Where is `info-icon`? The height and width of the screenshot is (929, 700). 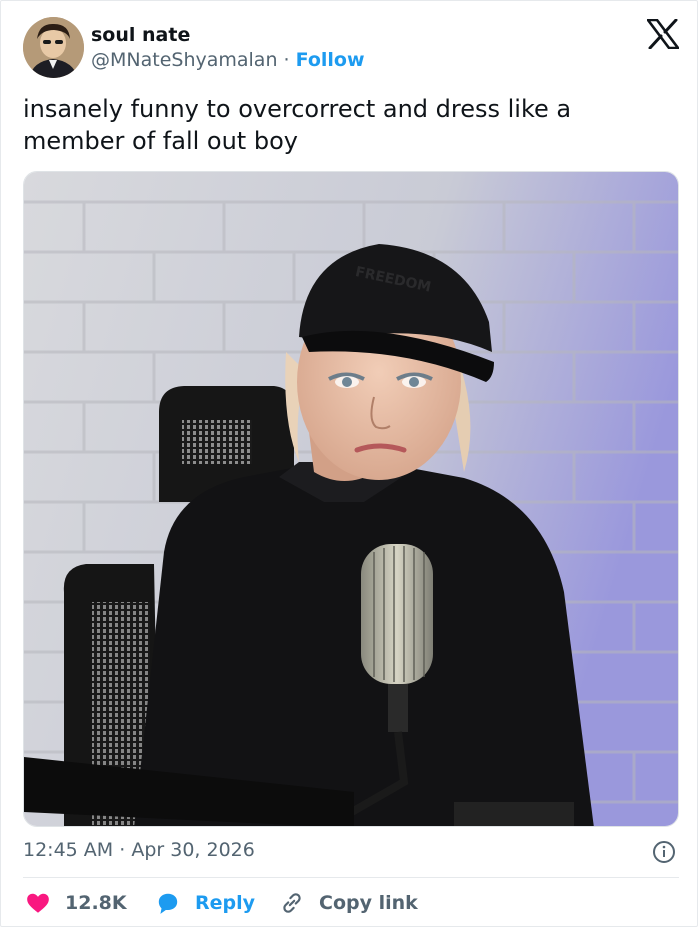 info-icon is located at coordinates (664, 852).